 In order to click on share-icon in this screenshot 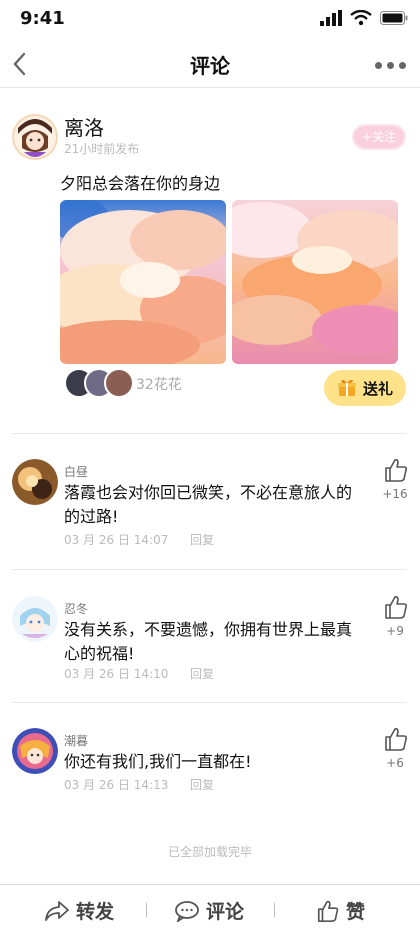, I will do `click(57, 910)`.